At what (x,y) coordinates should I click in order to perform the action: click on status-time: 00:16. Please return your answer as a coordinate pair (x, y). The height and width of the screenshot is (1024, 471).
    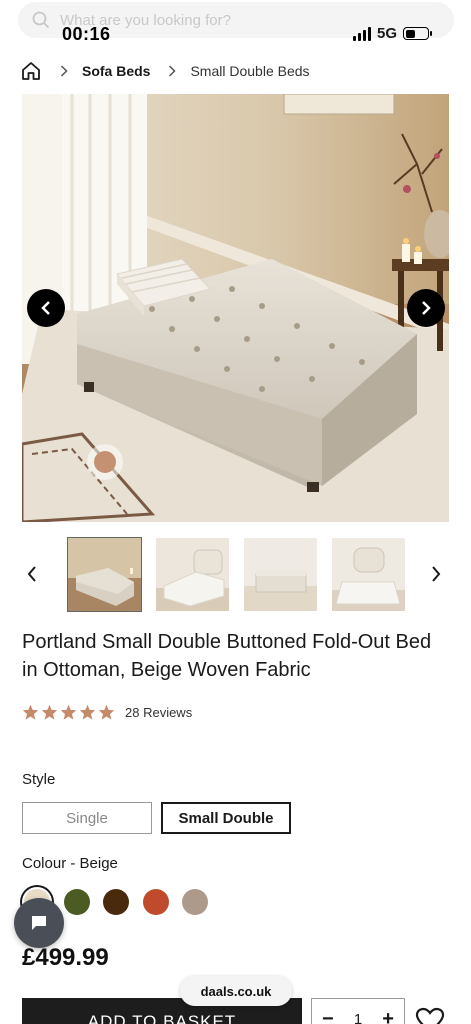
    Looking at the image, I should click on (86, 34).